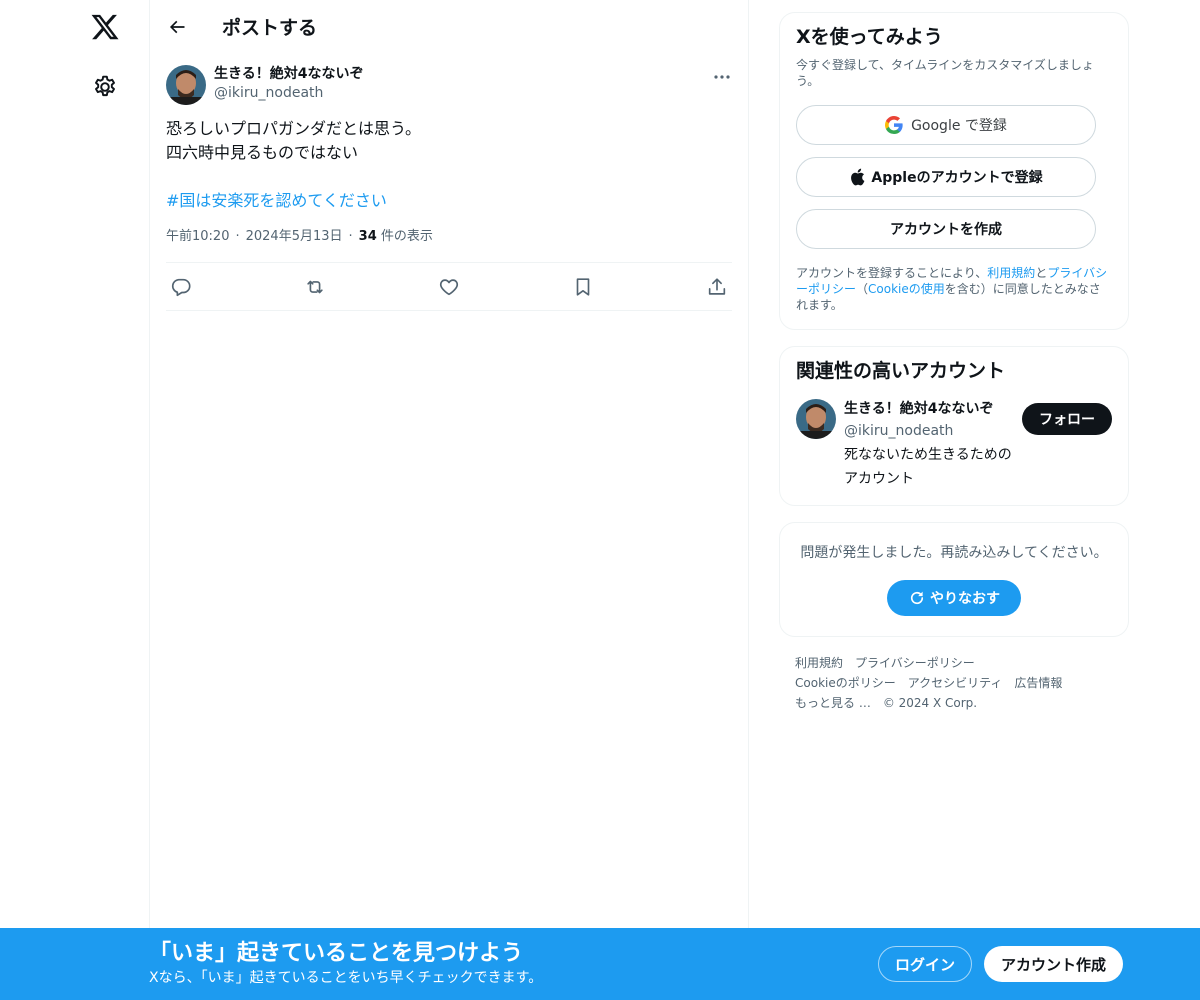 The image size is (1200, 1000). What do you see at coordinates (406, 236) in the screenshot?
I see `views-label: 件の表示` at bounding box center [406, 236].